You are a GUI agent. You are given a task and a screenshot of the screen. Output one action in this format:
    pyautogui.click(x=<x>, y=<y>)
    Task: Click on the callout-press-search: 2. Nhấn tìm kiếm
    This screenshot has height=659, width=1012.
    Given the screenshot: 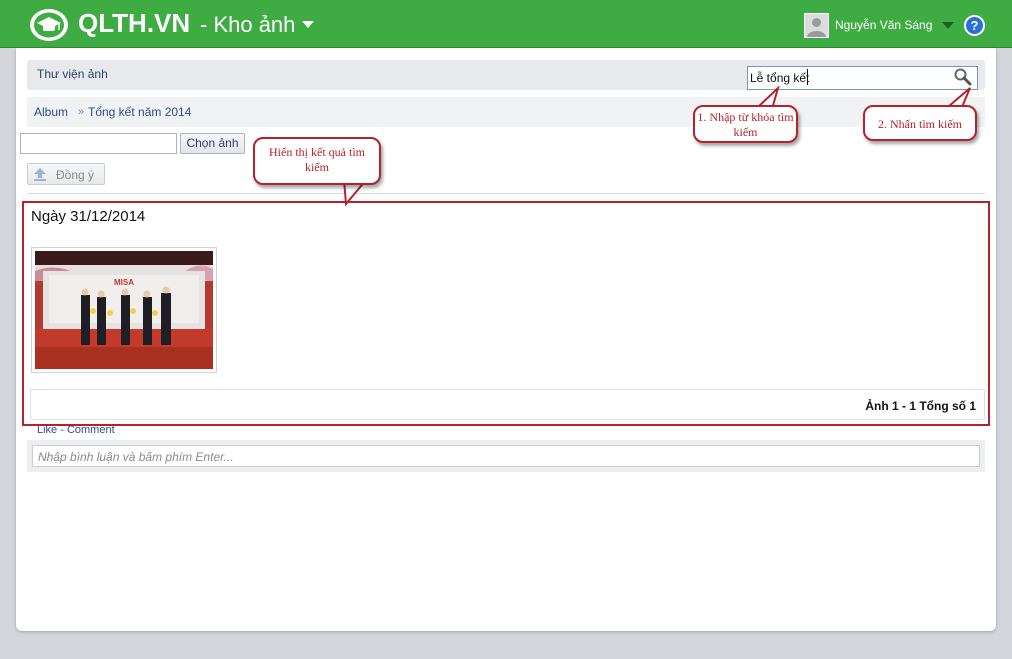 What is the action you would take?
    pyautogui.click(x=920, y=123)
    